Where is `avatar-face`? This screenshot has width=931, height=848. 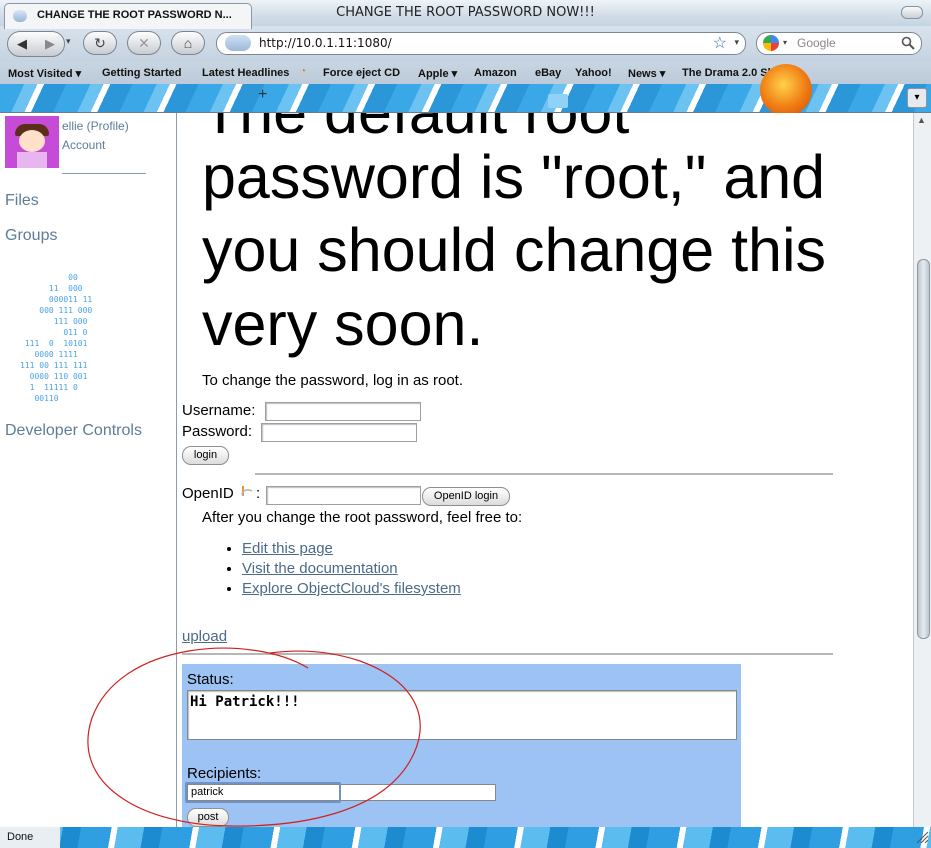
avatar-face is located at coordinates (32, 141).